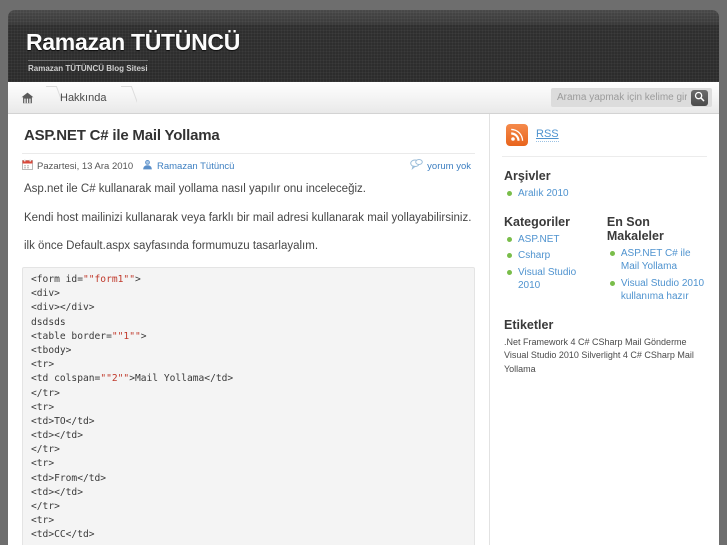 The image size is (727, 545). Describe the element at coordinates (517, 135) in the screenshot. I see `rss-icon` at that location.